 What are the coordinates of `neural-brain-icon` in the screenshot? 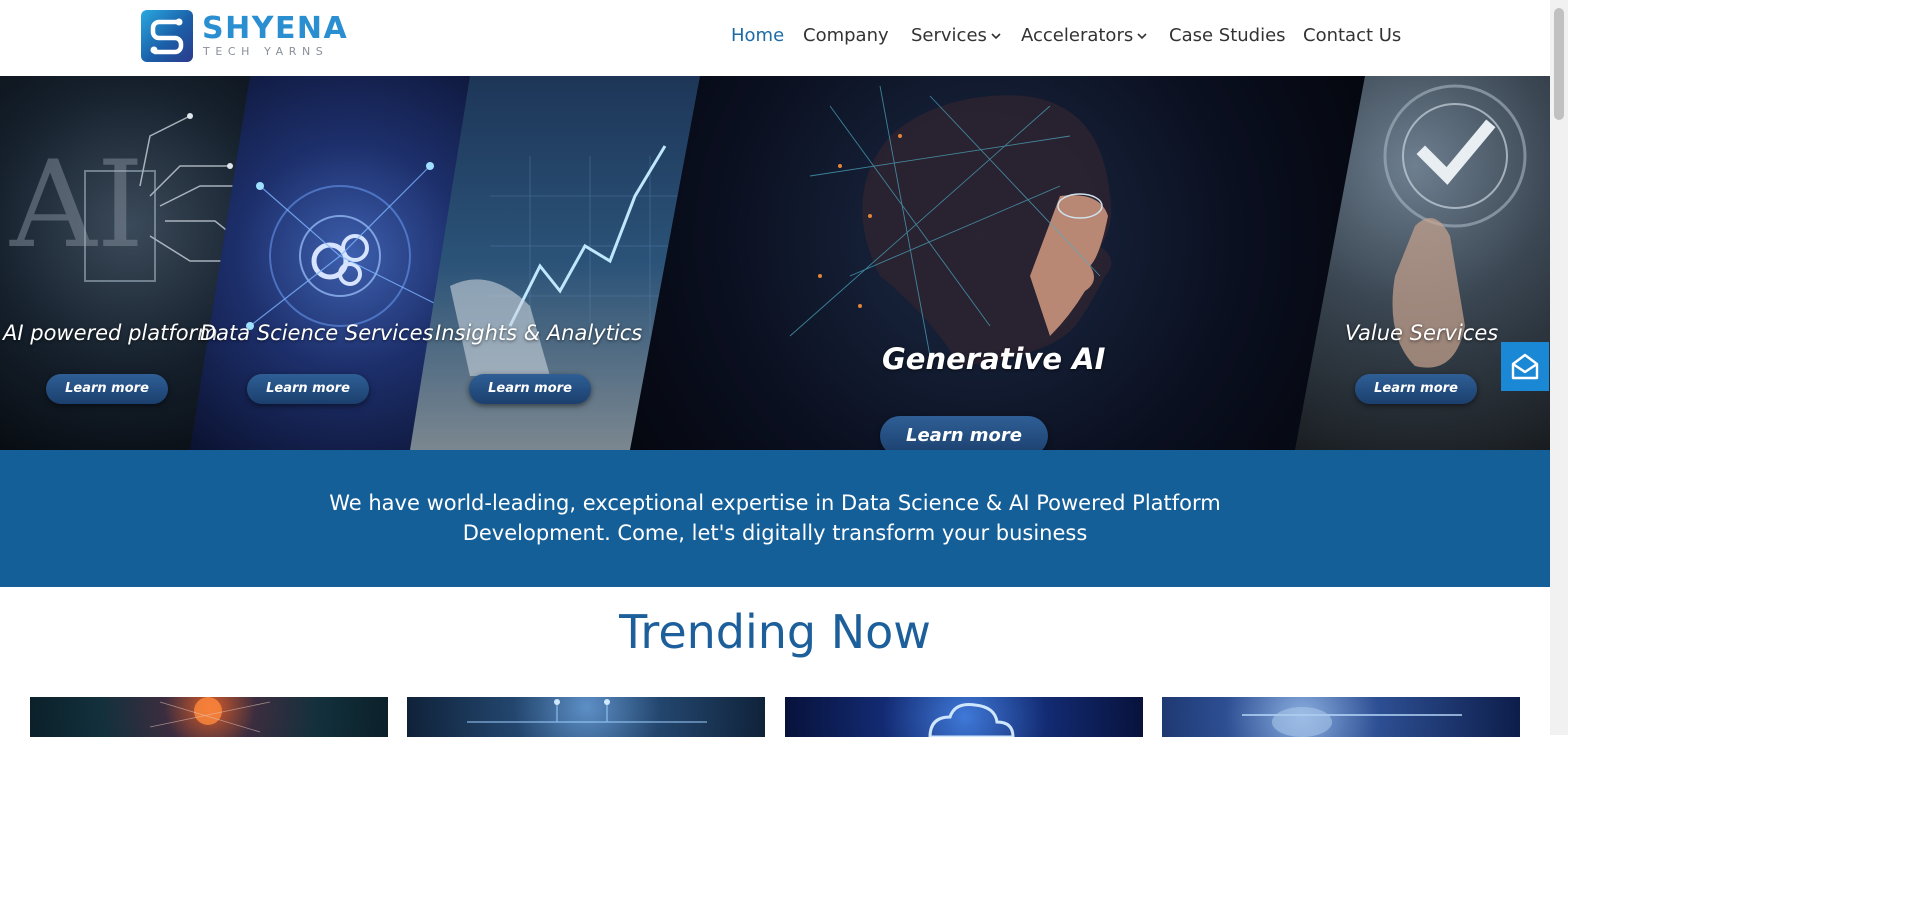 It's located at (210, 715).